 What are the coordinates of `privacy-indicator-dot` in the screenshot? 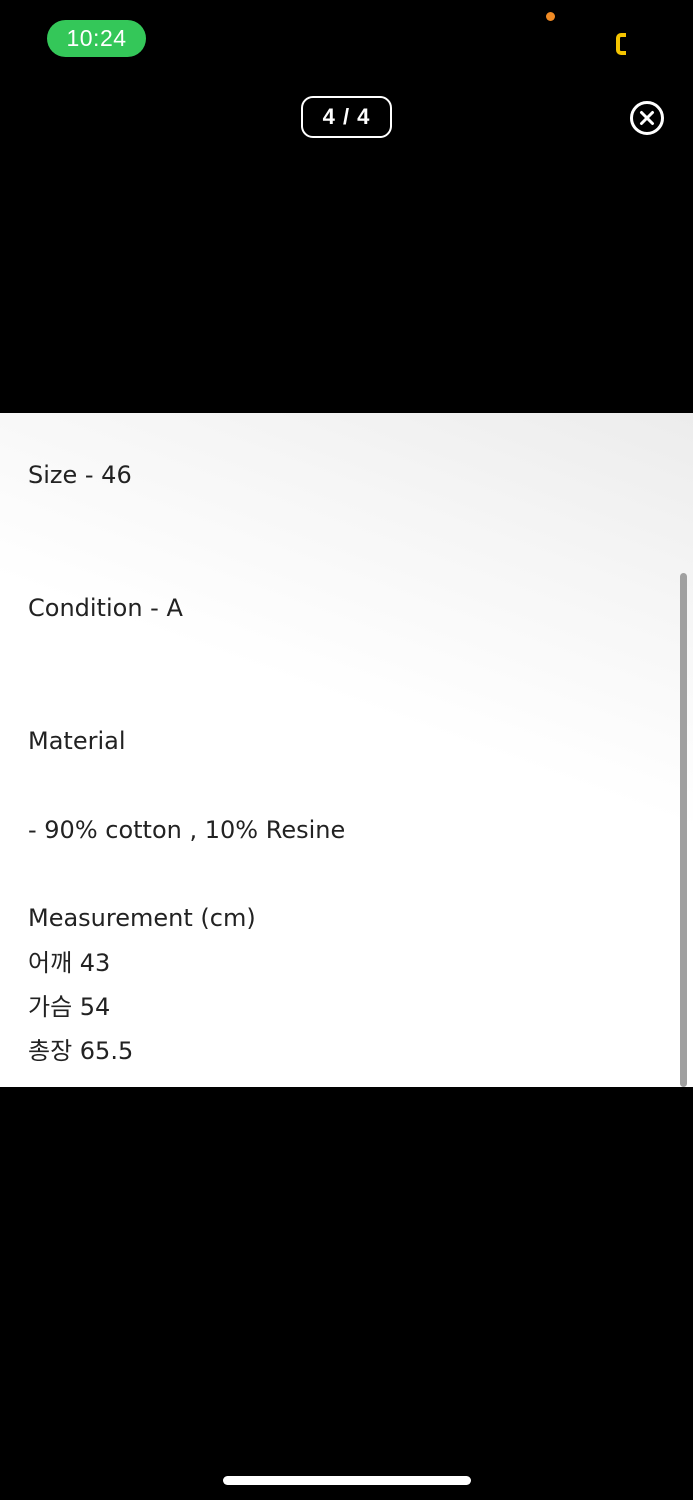 It's located at (550, 16).